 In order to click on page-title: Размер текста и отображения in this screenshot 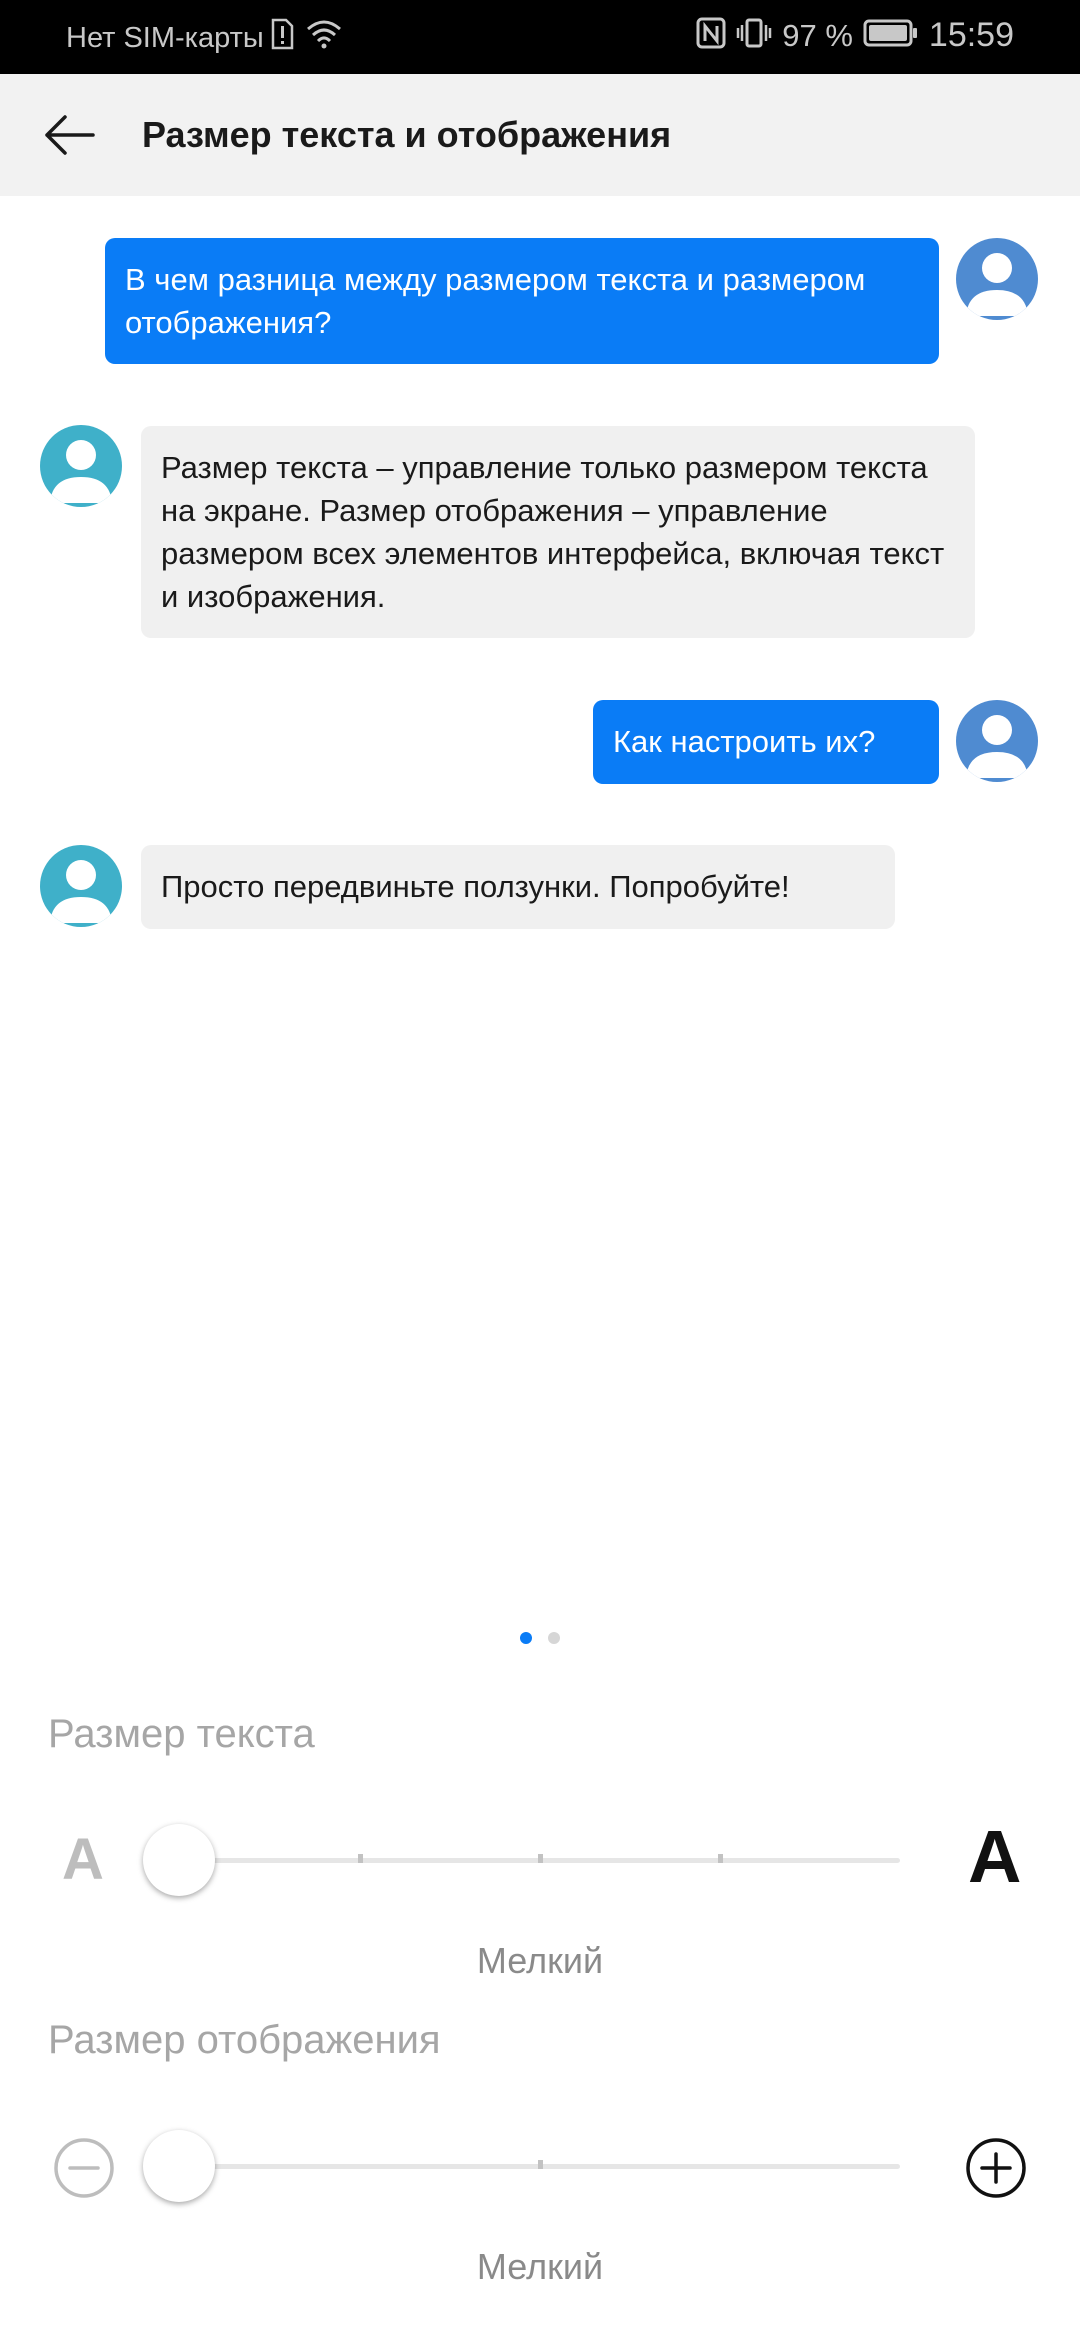, I will do `click(407, 134)`.